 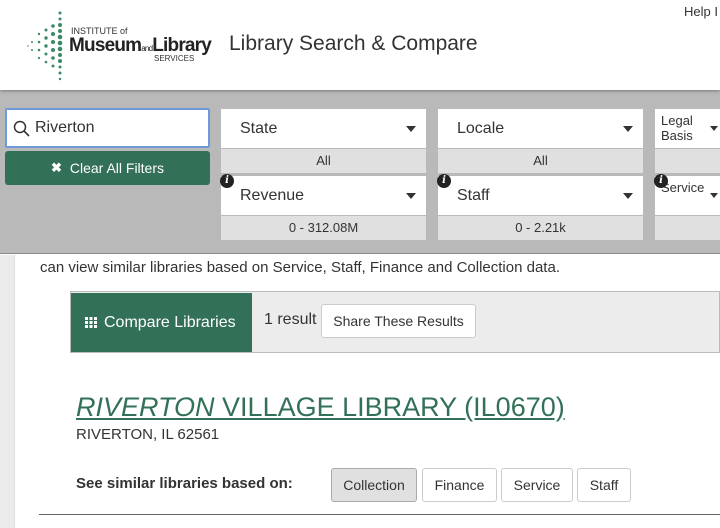 What do you see at coordinates (184, 483) in the screenshot?
I see `similar-libraries-label: See similar libraries based on:` at bounding box center [184, 483].